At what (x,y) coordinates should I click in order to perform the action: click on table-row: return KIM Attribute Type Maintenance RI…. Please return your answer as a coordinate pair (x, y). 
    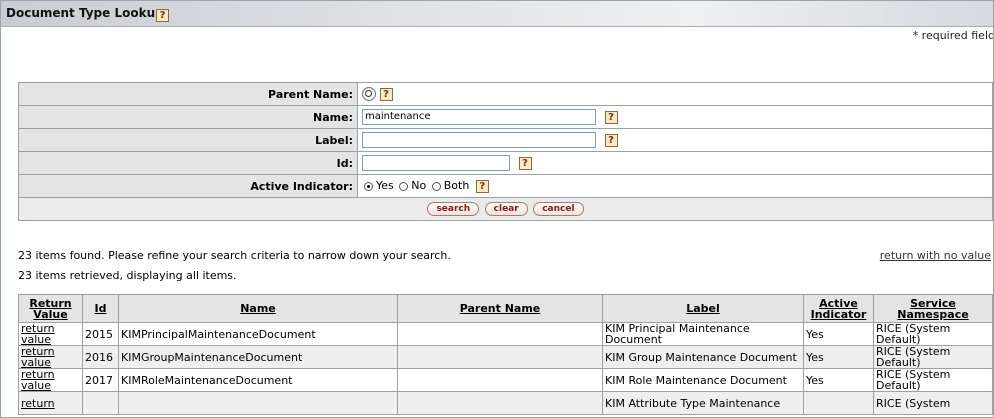
    Looking at the image, I should click on (505, 403).